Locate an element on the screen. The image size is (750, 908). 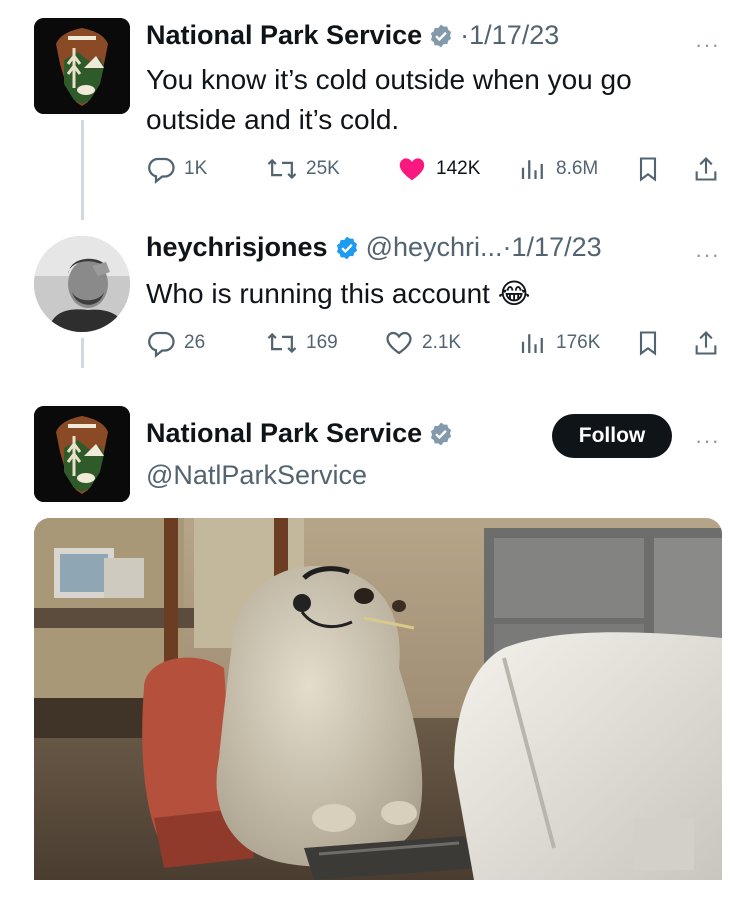
like-button: 142K is located at coordinates (438, 169).